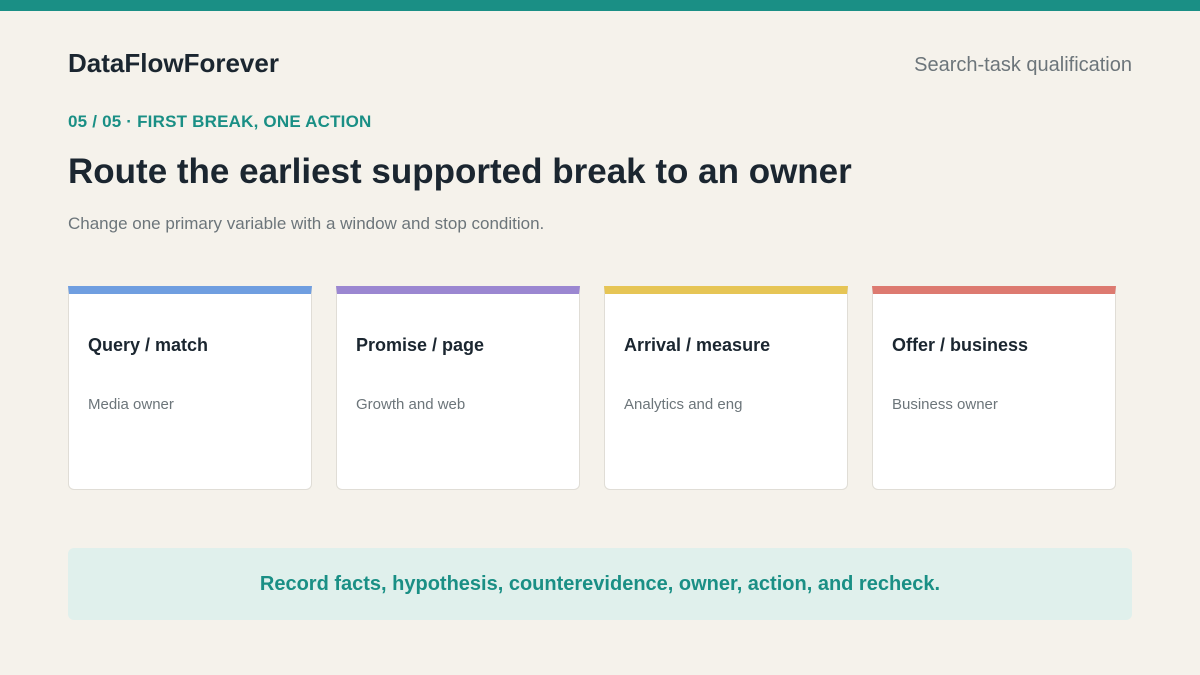  What do you see at coordinates (411, 404) in the screenshot?
I see `card-owner: Growth and web` at bounding box center [411, 404].